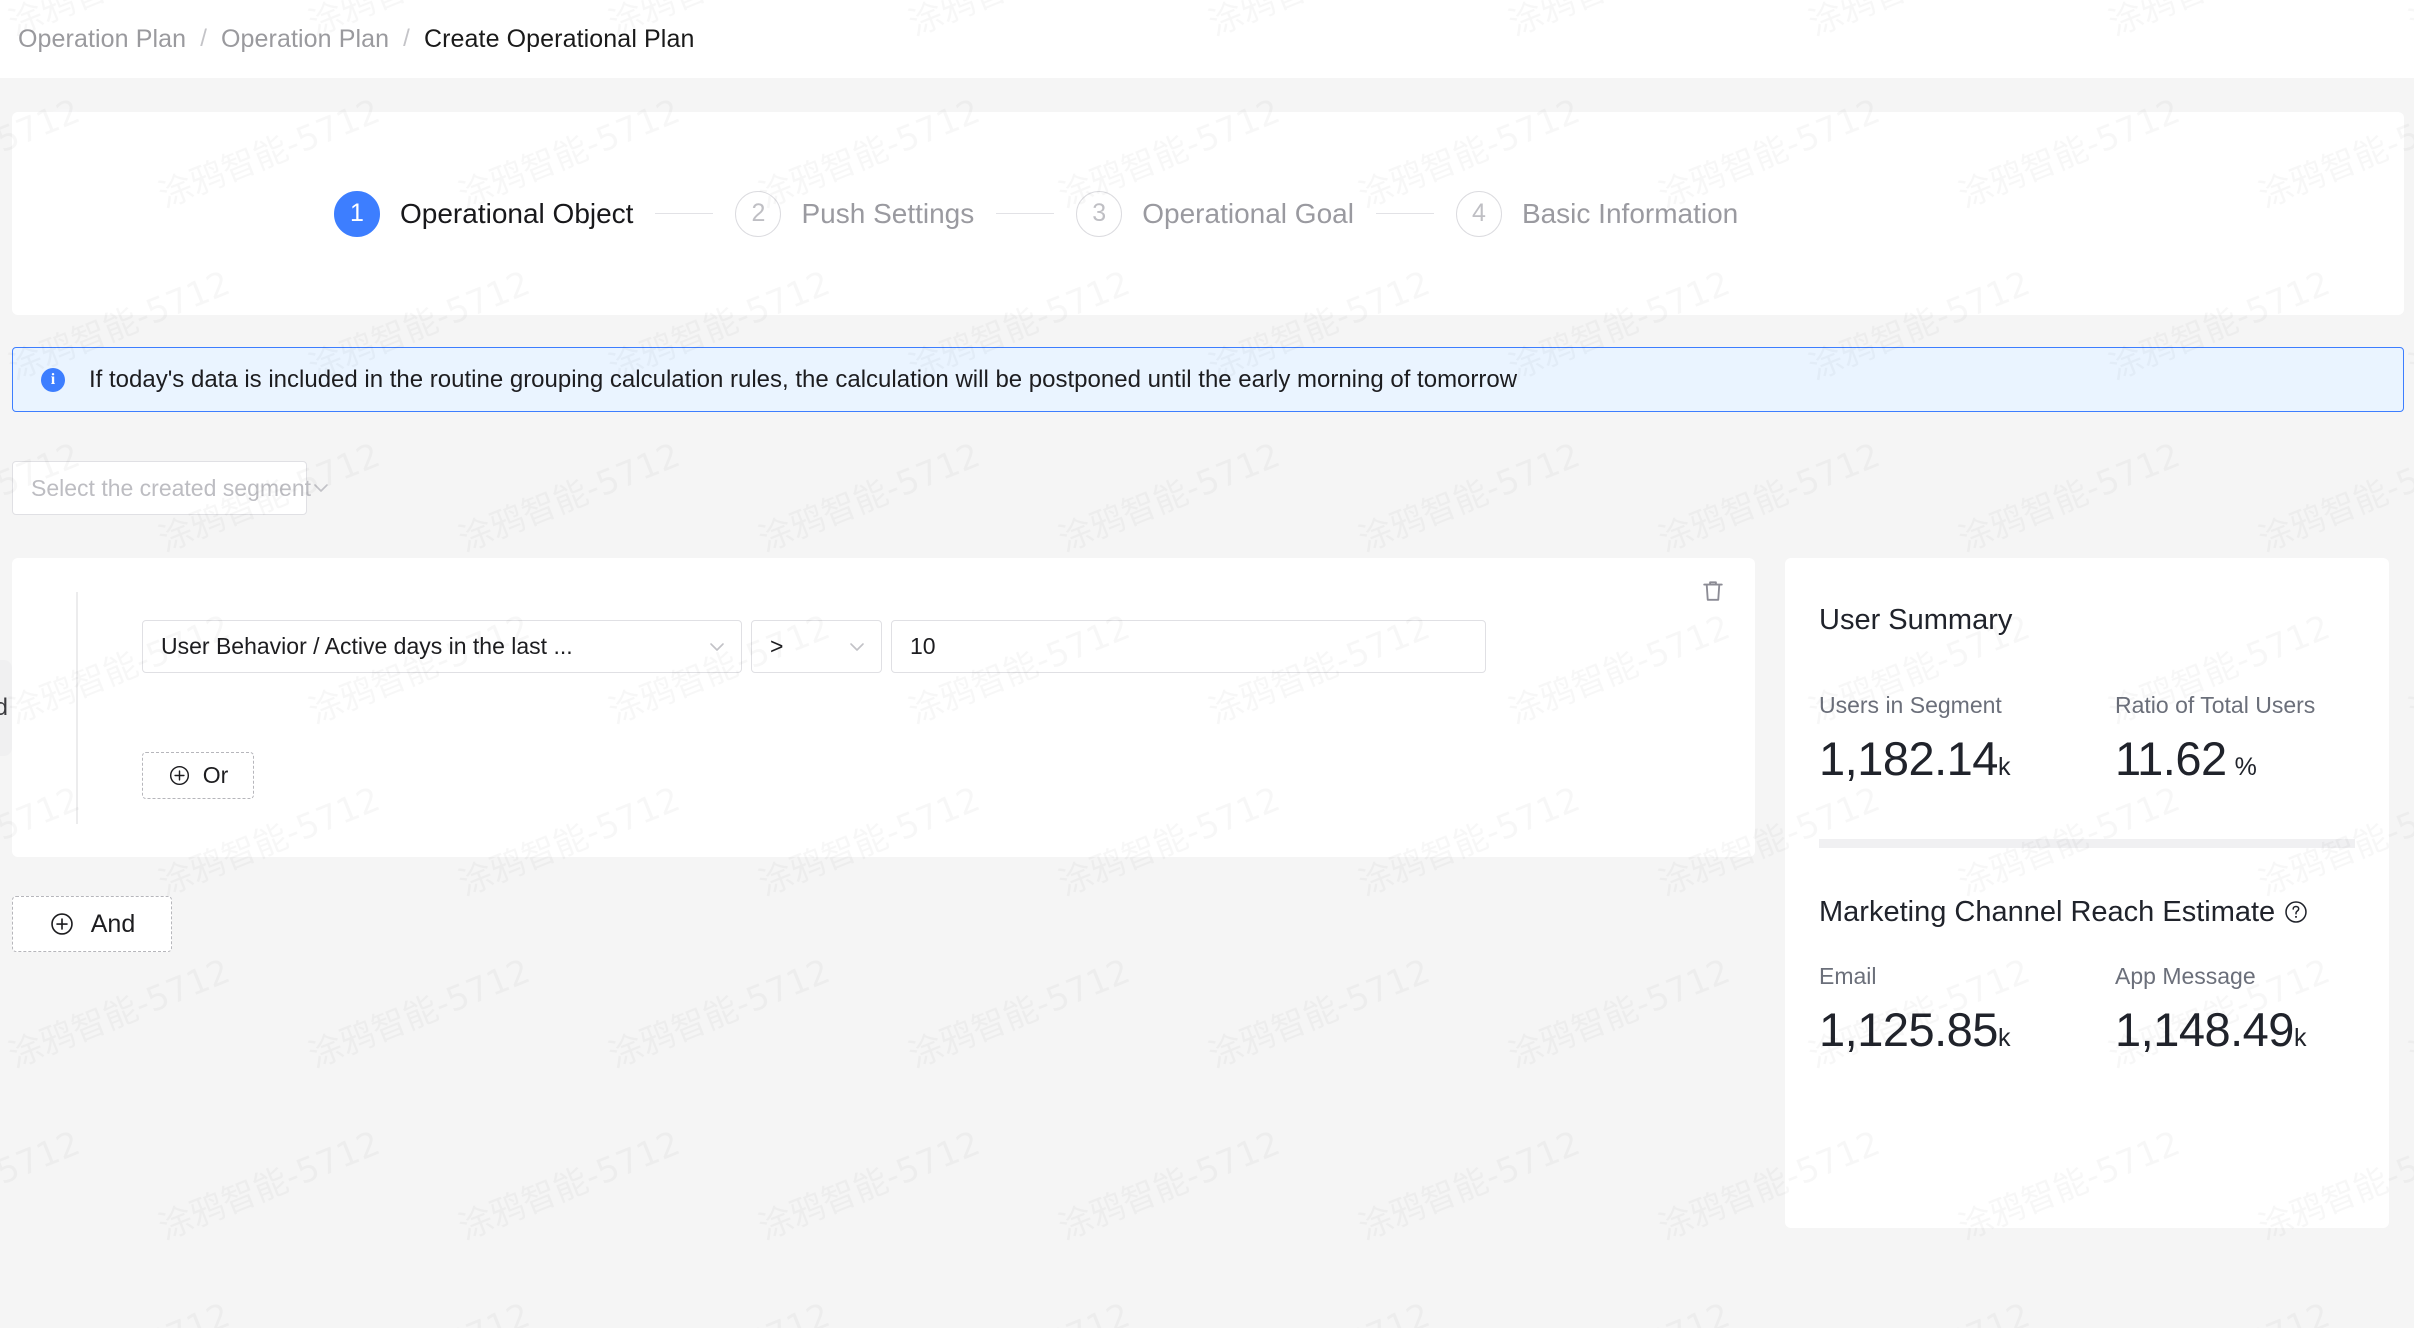 The width and height of the screenshot is (2414, 1328). Describe the element at coordinates (1630, 213) in the screenshot. I see `step-label-4: Basic Information` at that location.